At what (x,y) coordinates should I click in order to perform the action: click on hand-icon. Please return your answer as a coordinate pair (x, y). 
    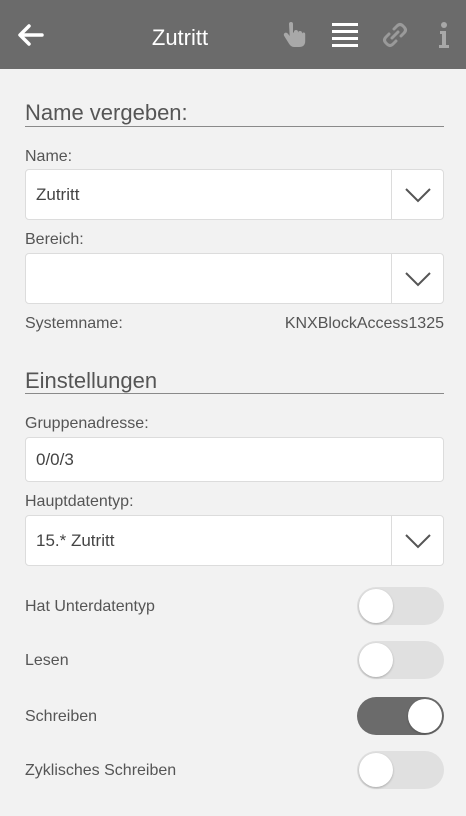
    Looking at the image, I should click on (293, 35).